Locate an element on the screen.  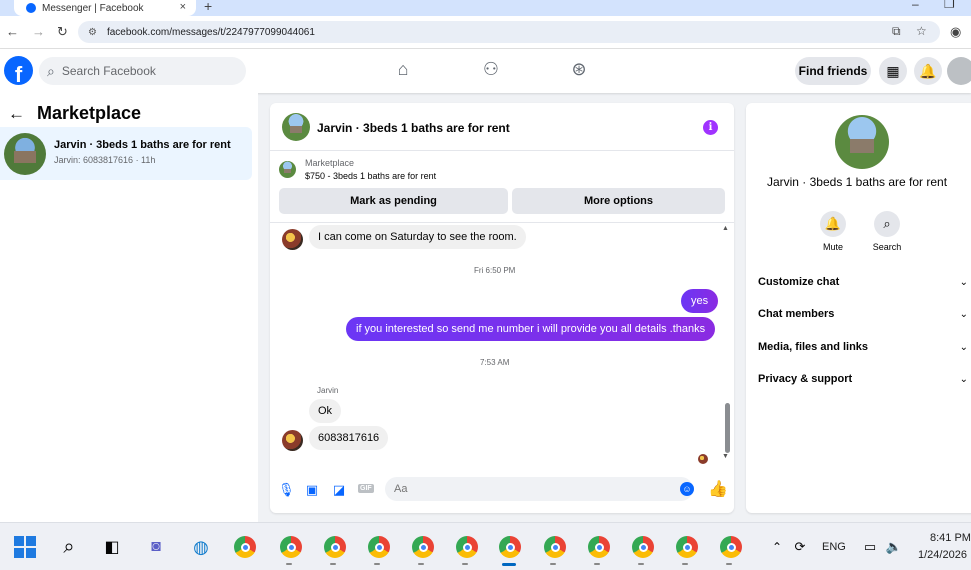
incoming-message: Ok is located at coordinates (325, 411).